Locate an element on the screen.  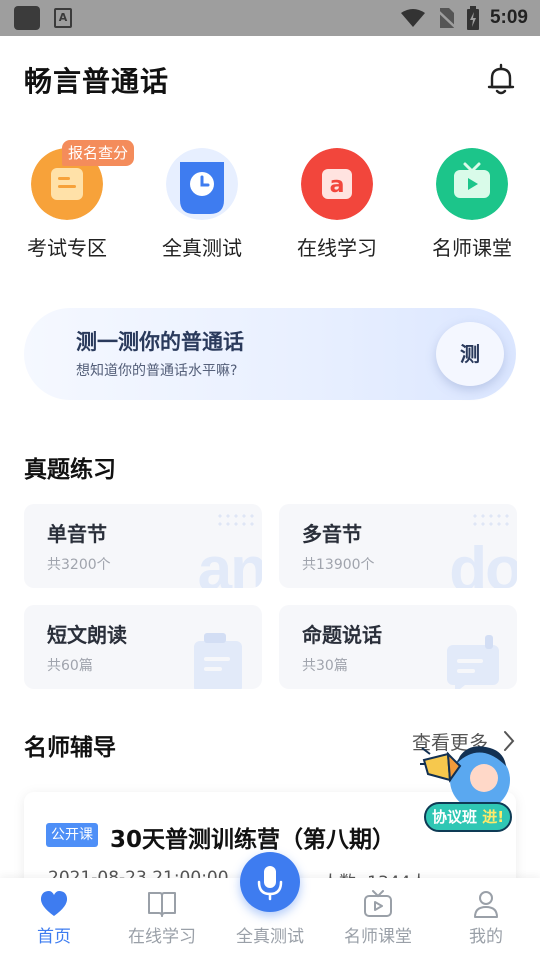
record-mic-button is located at coordinates (270, 882).